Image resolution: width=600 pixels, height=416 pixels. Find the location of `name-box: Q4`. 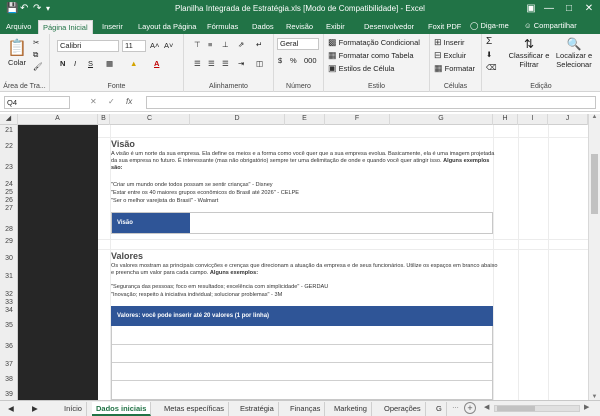

name-box: Q4 is located at coordinates (37, 102).